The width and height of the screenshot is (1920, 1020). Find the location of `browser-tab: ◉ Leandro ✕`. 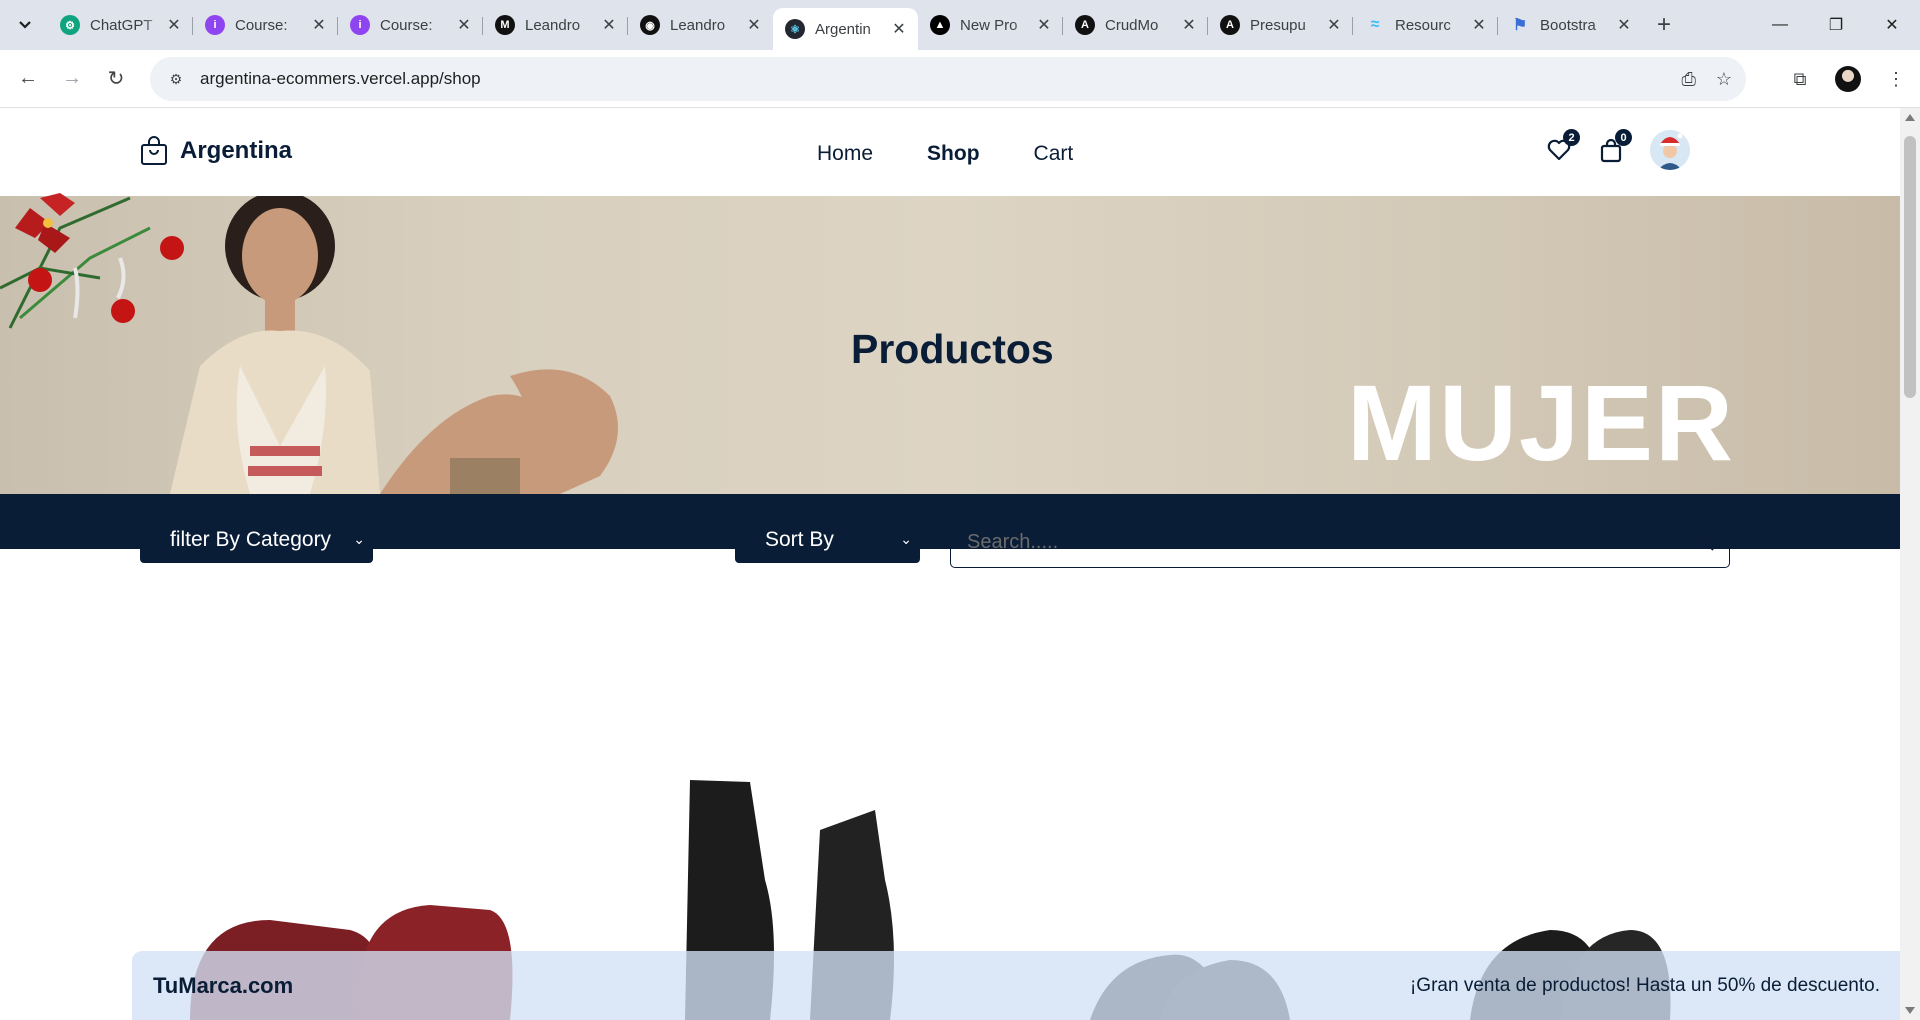

browser-tab: ◉ Leandro ✕ is located at coordinates (700, 25).